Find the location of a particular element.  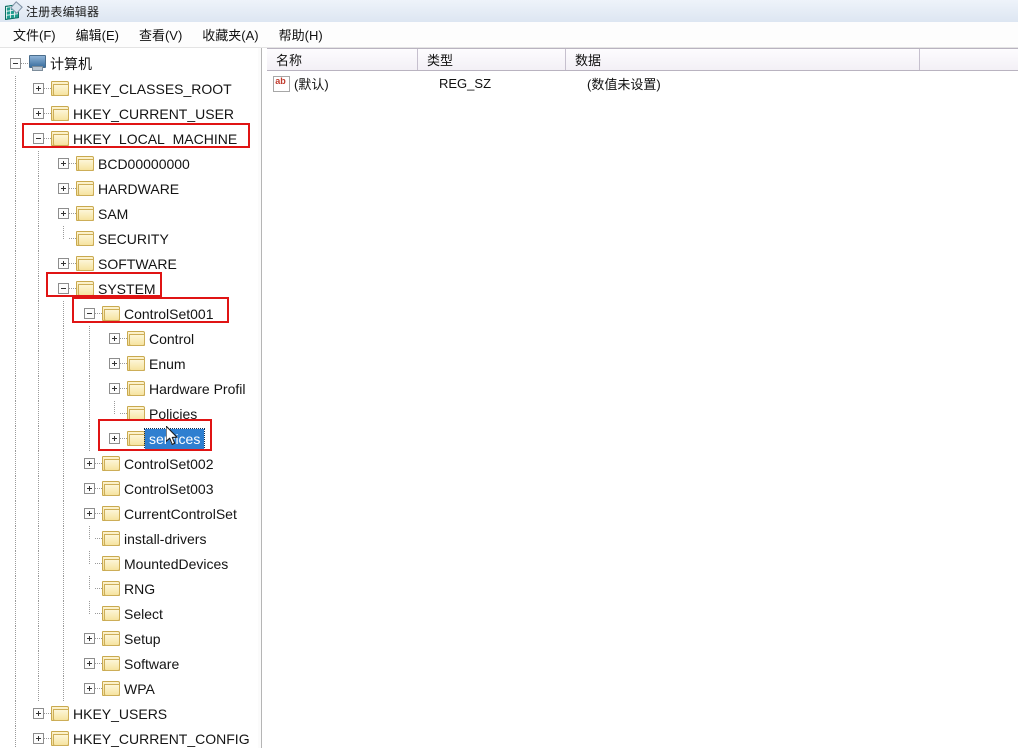

tree-node-label: install-drivers is located at coordinates (165, 539).